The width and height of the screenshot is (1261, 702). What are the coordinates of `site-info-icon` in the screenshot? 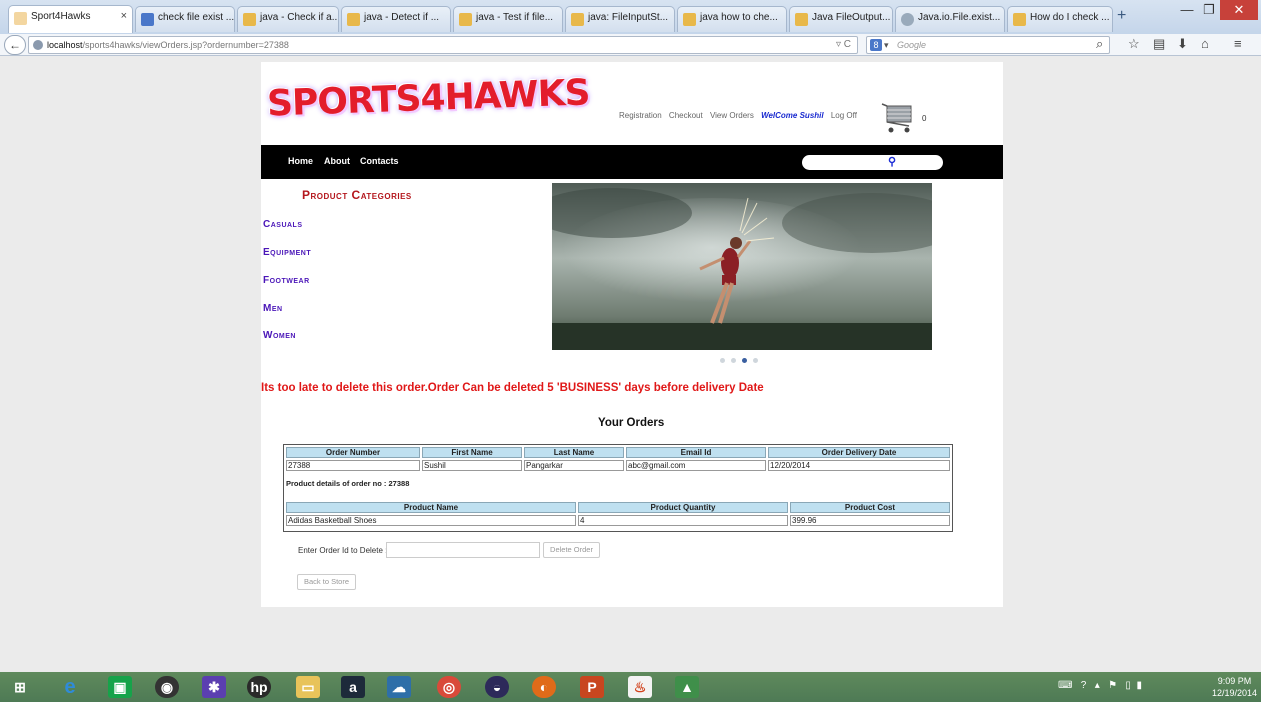 It's located at (38, 45).